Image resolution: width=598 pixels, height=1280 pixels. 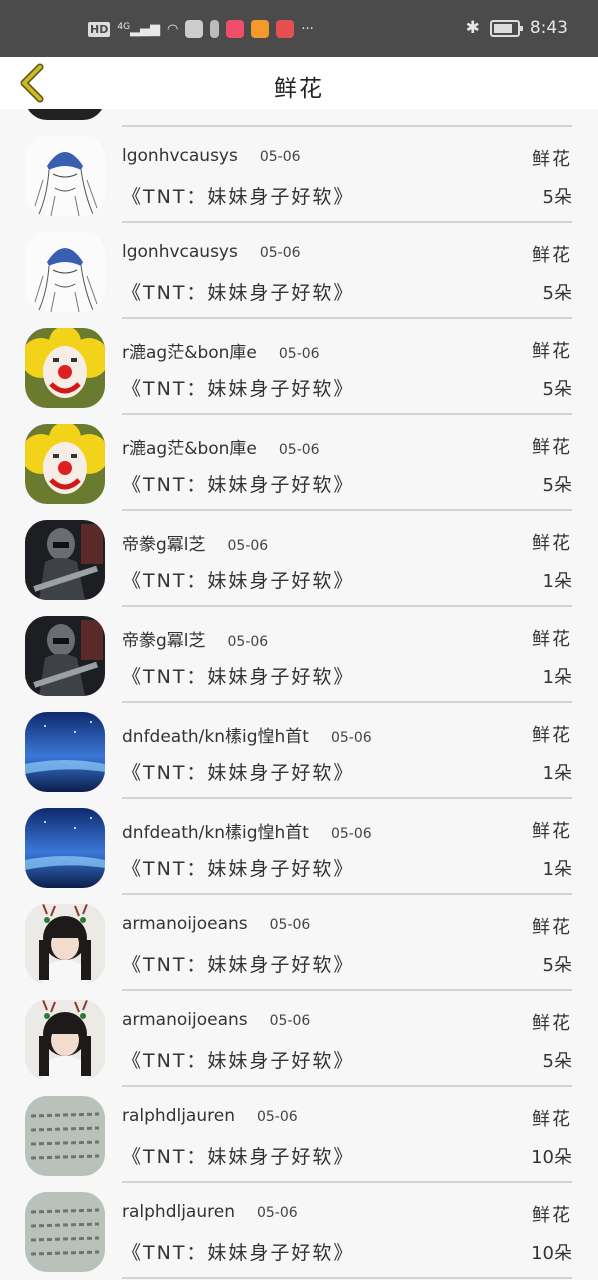 What do you see at coordinates (194, 29) in the screenshot?
I see `app-icon` at bounding box center [194, 29].